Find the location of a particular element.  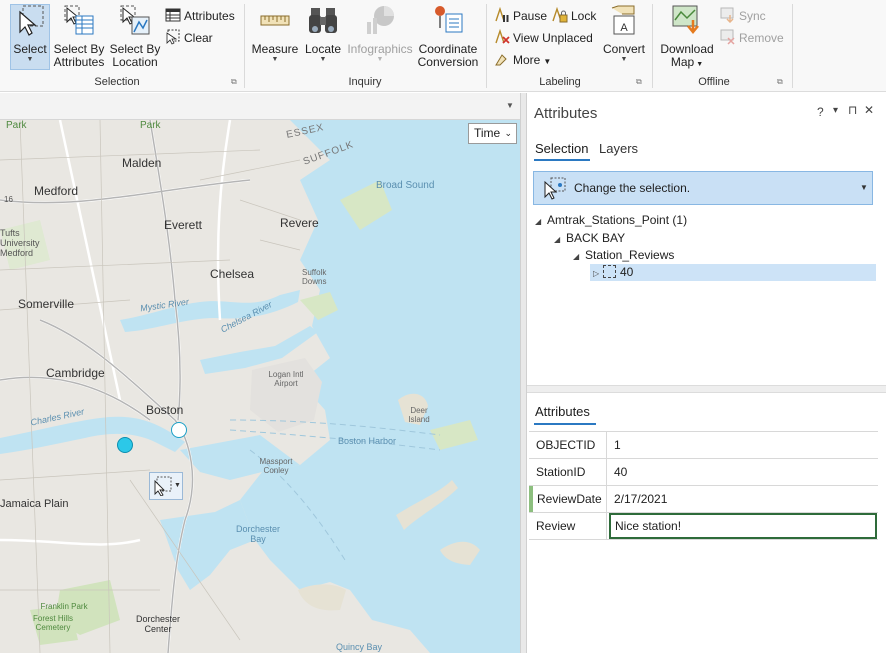

map-label: Malden is located at coordinates (142, 163).